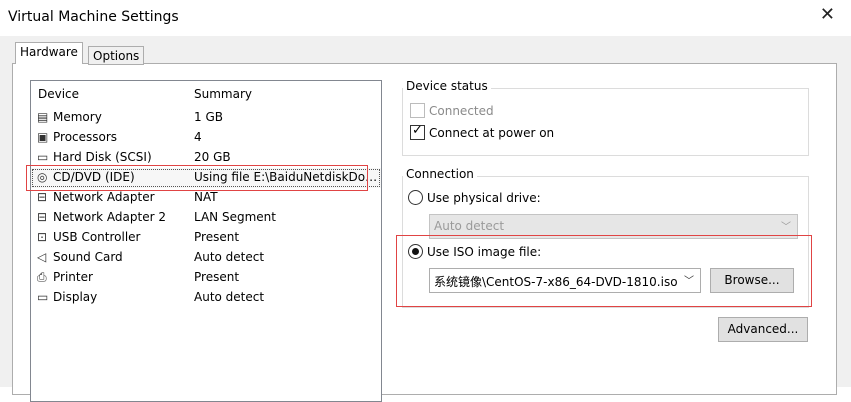 The image size is (851, 402). I want to click on sound-icon: ◁, so click(42, 257).